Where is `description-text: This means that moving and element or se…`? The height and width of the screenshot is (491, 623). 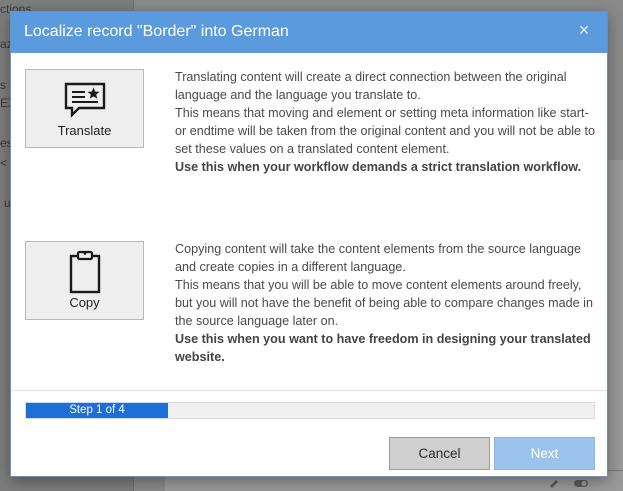 description-text: This means that moving and element or se… is located at coordinates (385, 131).